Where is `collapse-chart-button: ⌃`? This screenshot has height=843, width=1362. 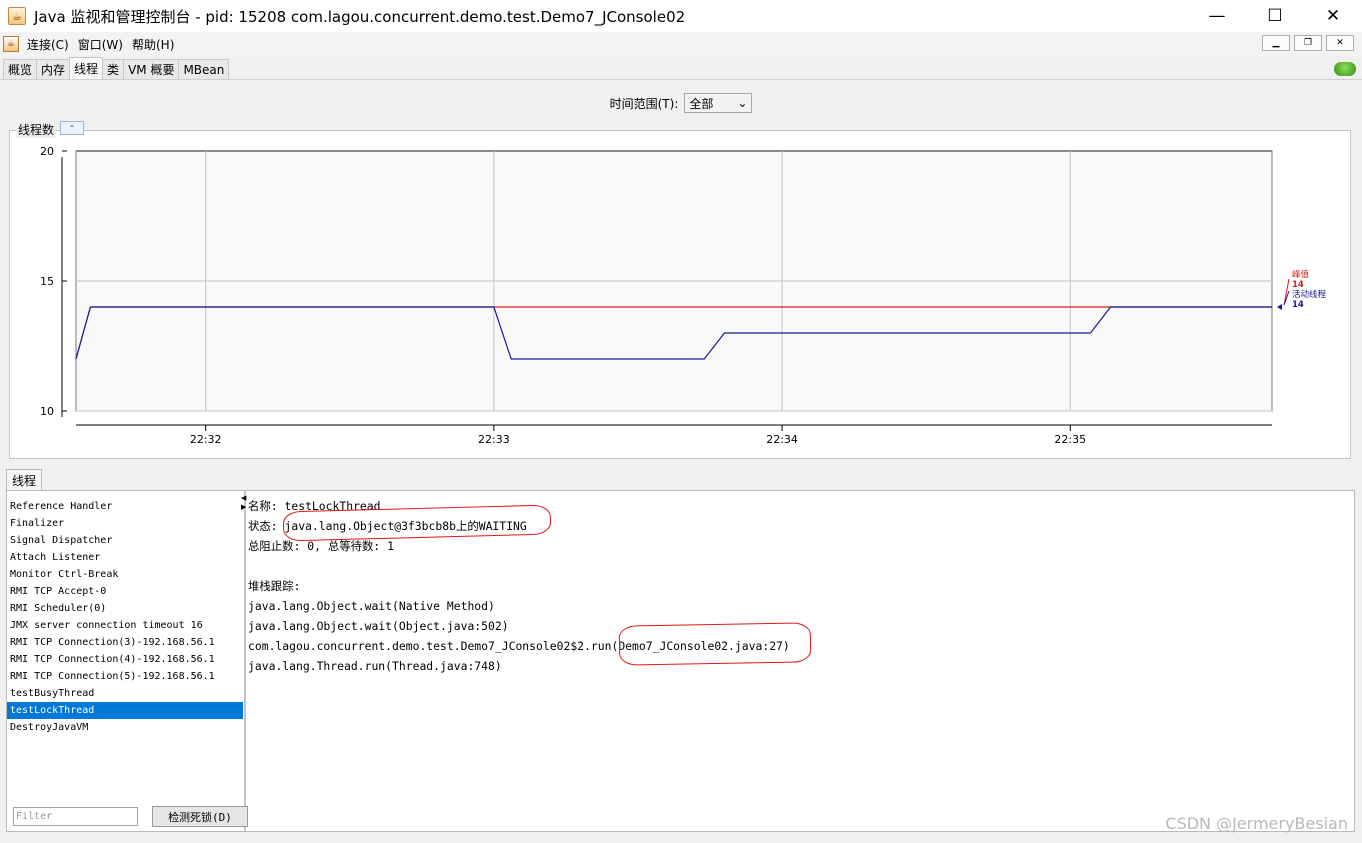
collapse-chart-button: ⌃ is located at coordinates (72, 128).